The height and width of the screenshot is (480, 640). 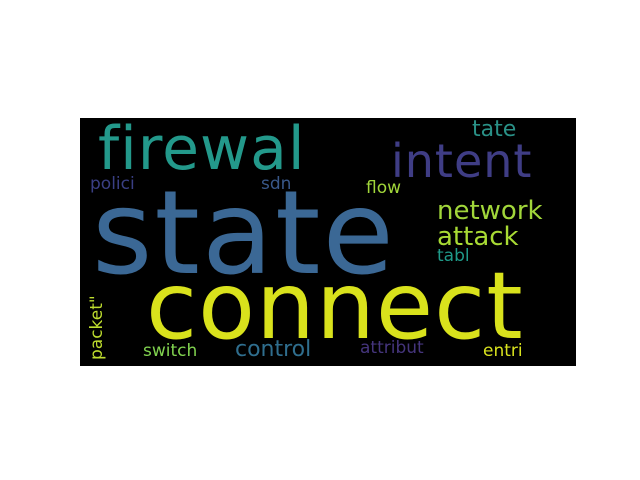 What do you see at coordinates (112, 184) in the screenshot?
I see `word-polici: polici` at bounding box center [112, 184].